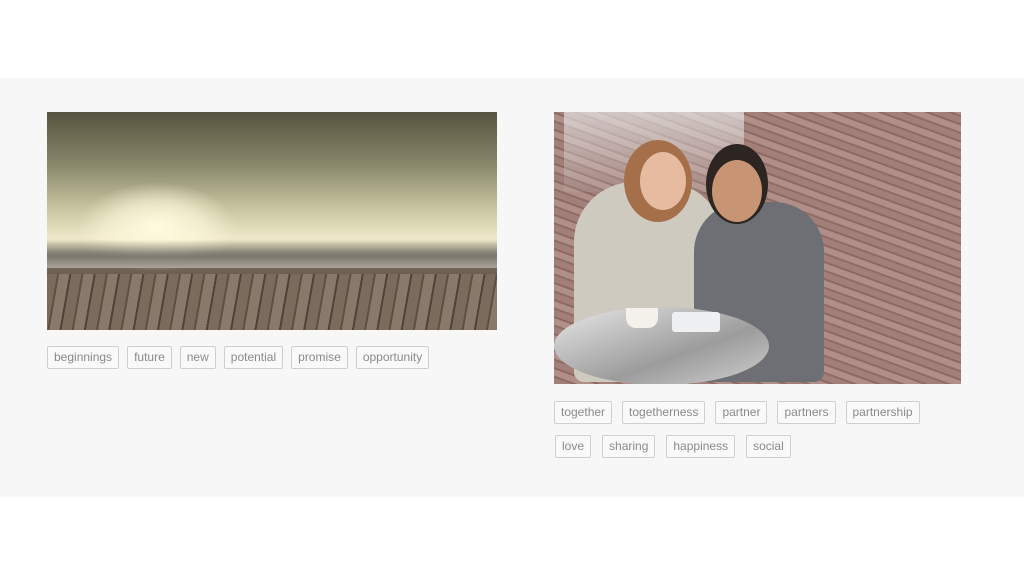 The image size is (1024, 576). Describe the element at coordinates (629, 446) in the screenshot. I see `tag: sharing` at that location.